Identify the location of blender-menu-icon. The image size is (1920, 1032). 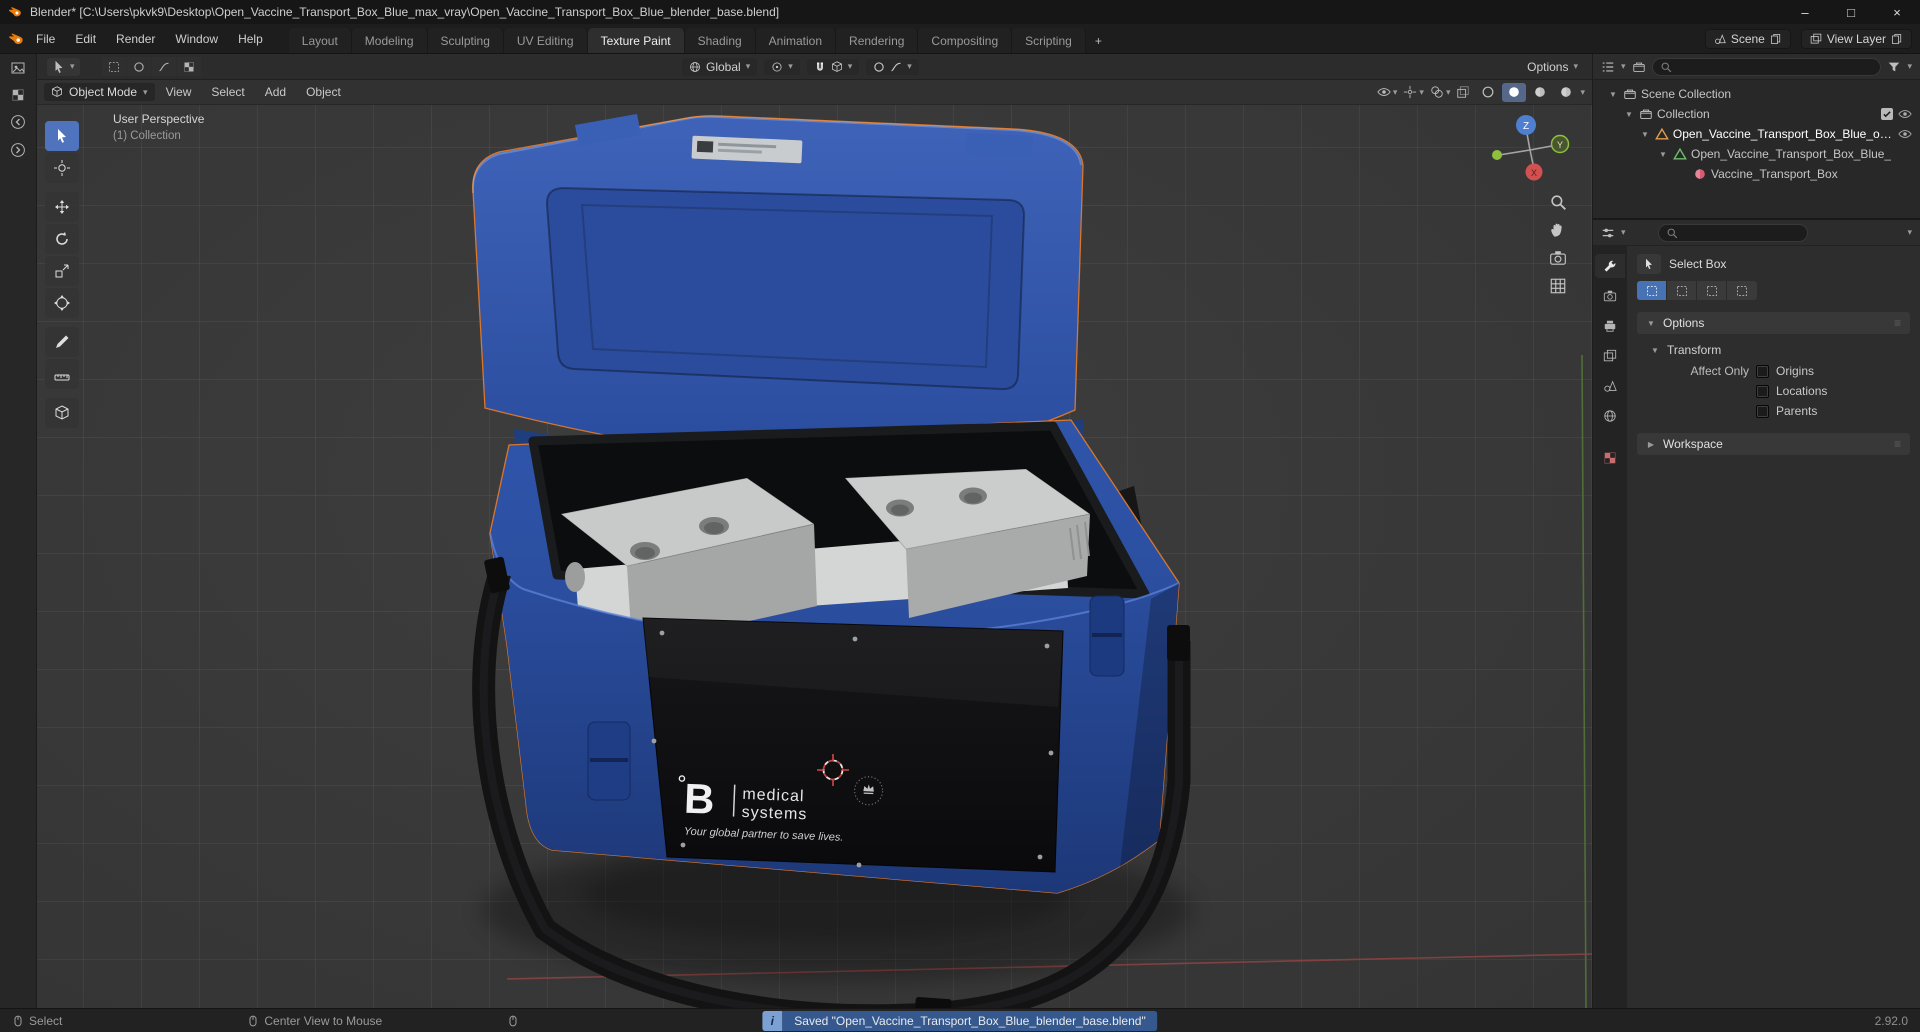
(16, 39).